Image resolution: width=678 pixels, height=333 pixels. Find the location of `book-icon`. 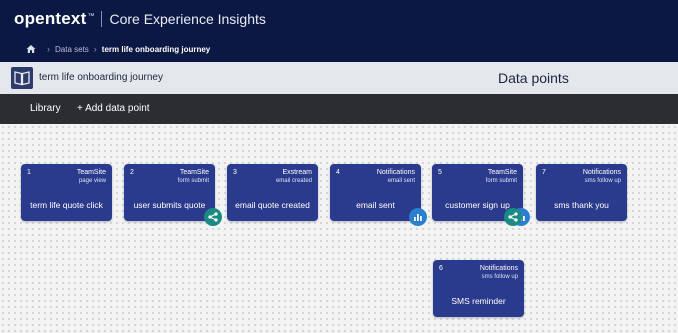

book-icon is located at coordinates (22, 78).